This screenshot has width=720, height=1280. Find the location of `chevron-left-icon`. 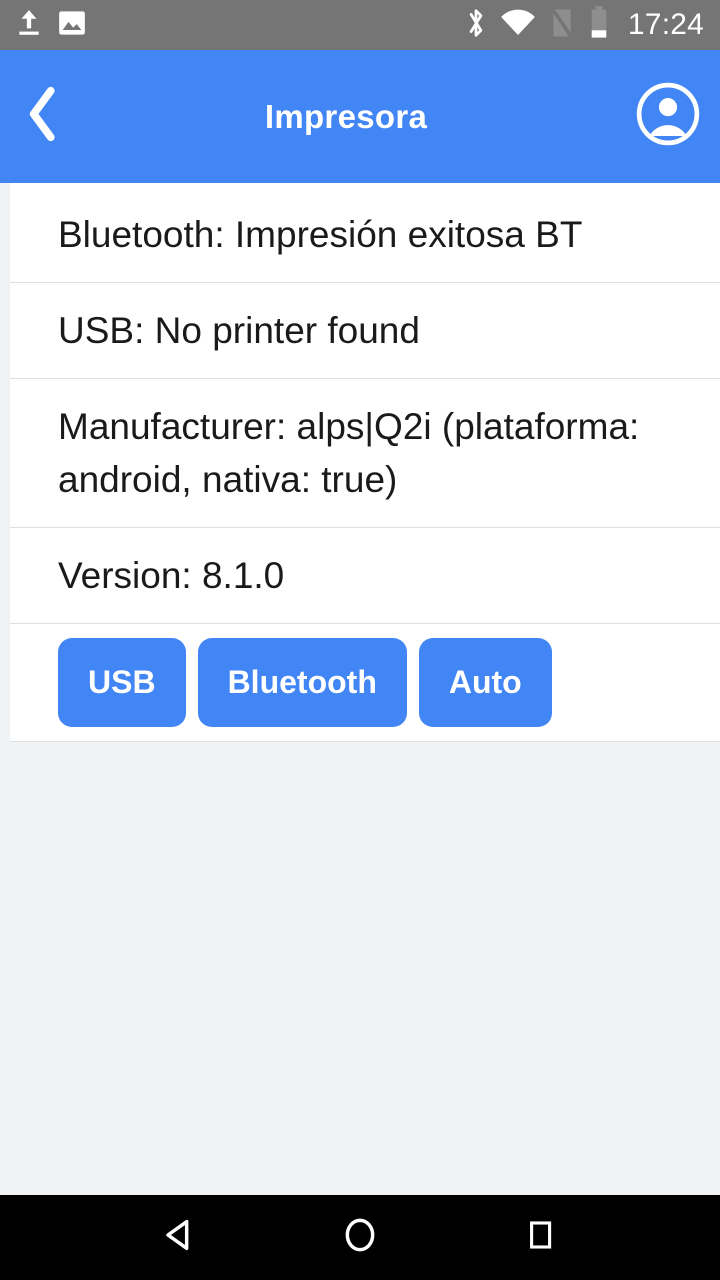

chevron-left-icon is located at coordinates (43, 116).